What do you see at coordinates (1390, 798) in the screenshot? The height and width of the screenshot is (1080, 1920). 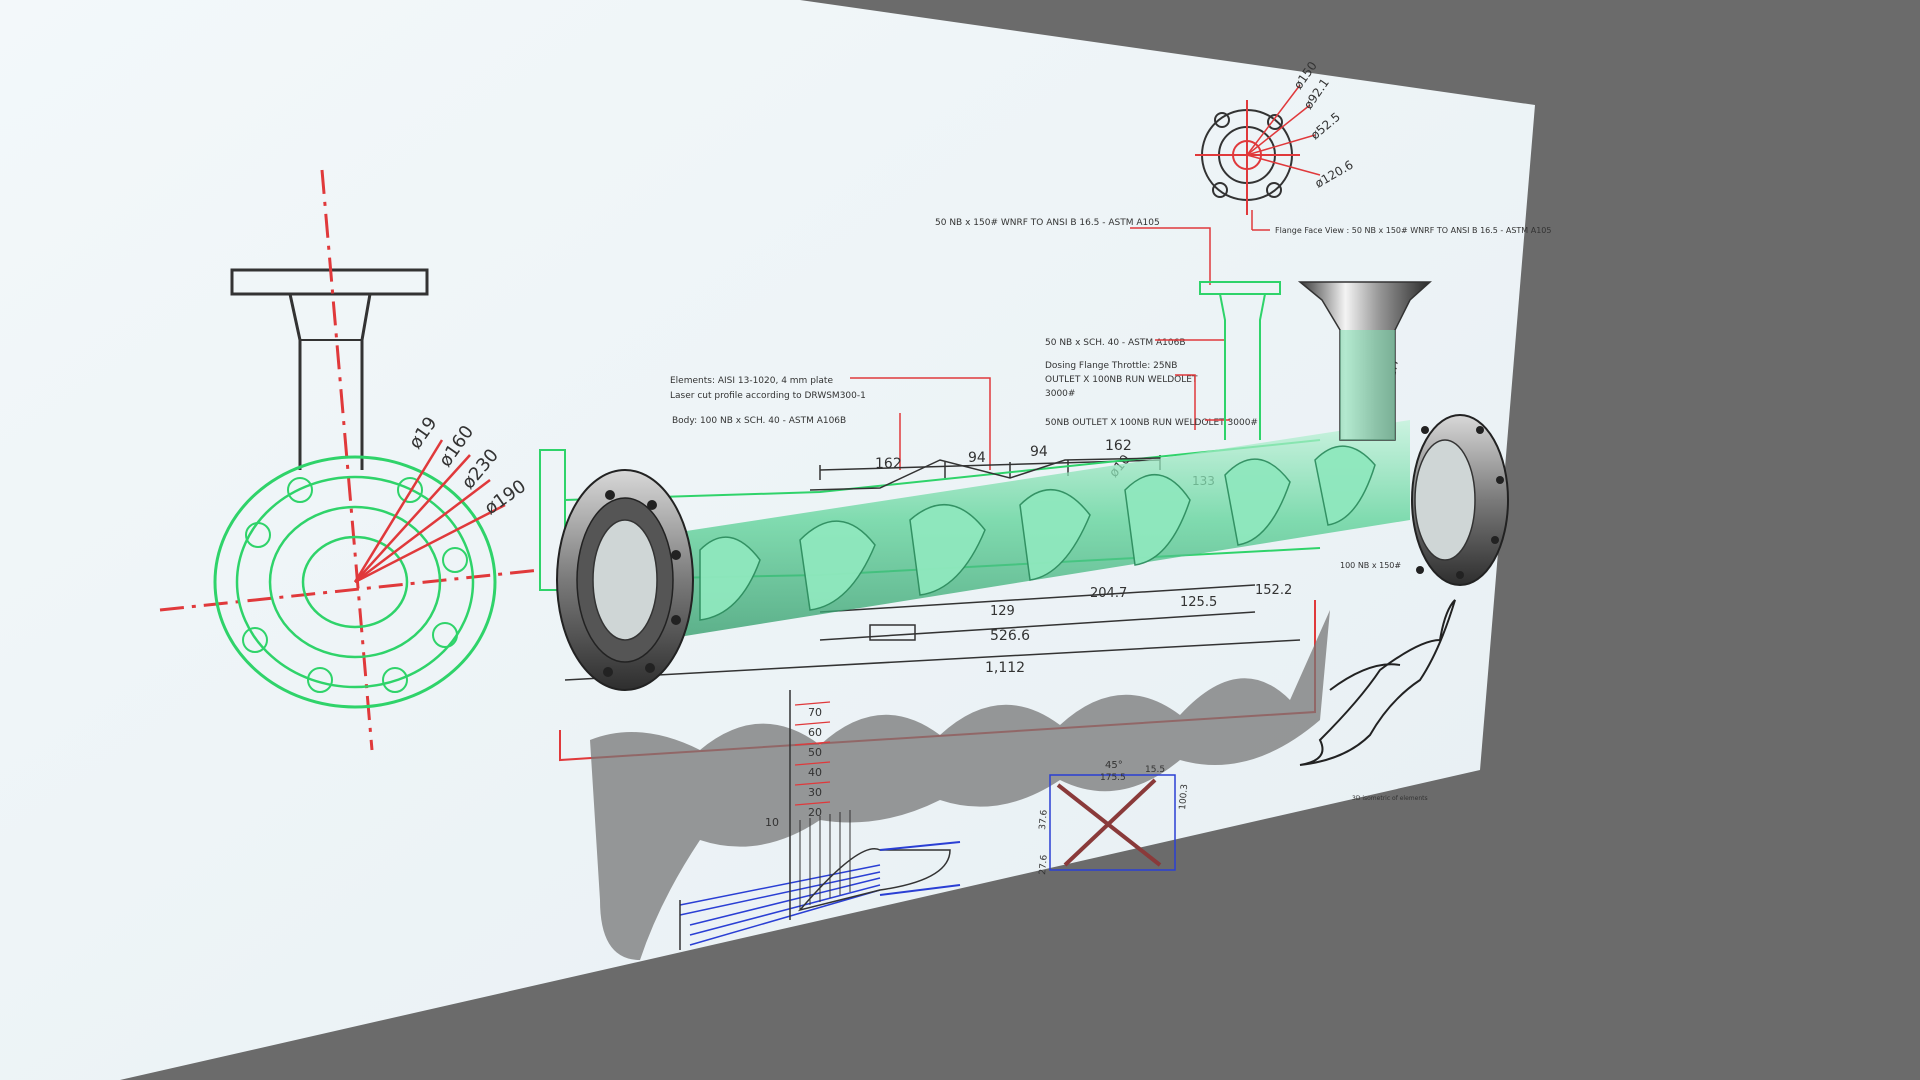 I see `iso-caption: 3D isometric of elements` at bounding box center [1390, 798].